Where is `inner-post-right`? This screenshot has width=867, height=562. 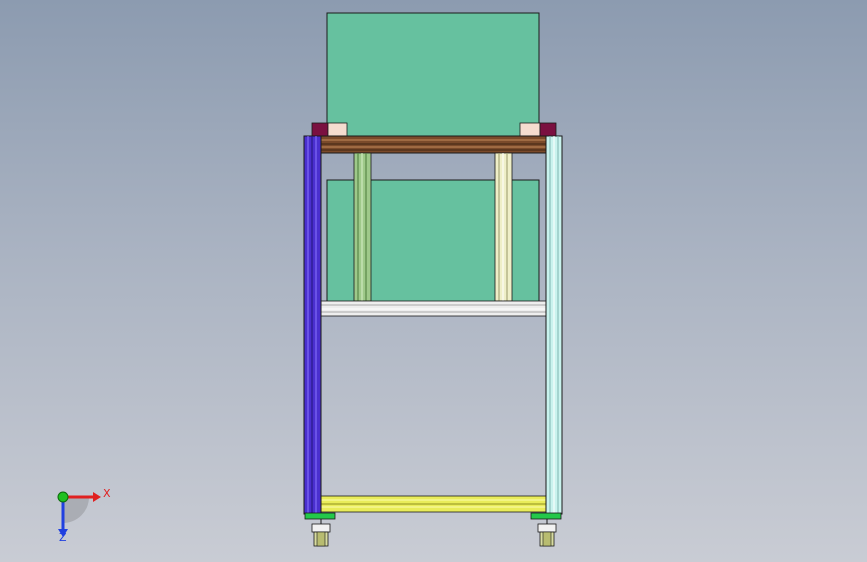 inner-post-right is located at coordinates (503, 227).